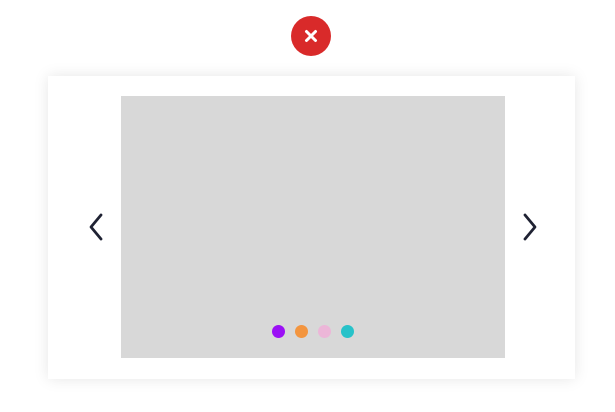 The image size is (615, 412). I want to click on next-slide-button, so click(530, 227).